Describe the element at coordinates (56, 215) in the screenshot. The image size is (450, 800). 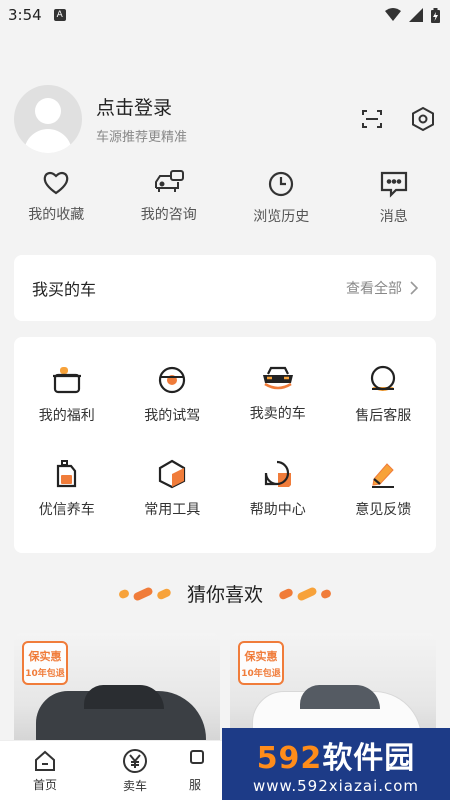
I see `quick-link-label: 我的收藏` at that location.